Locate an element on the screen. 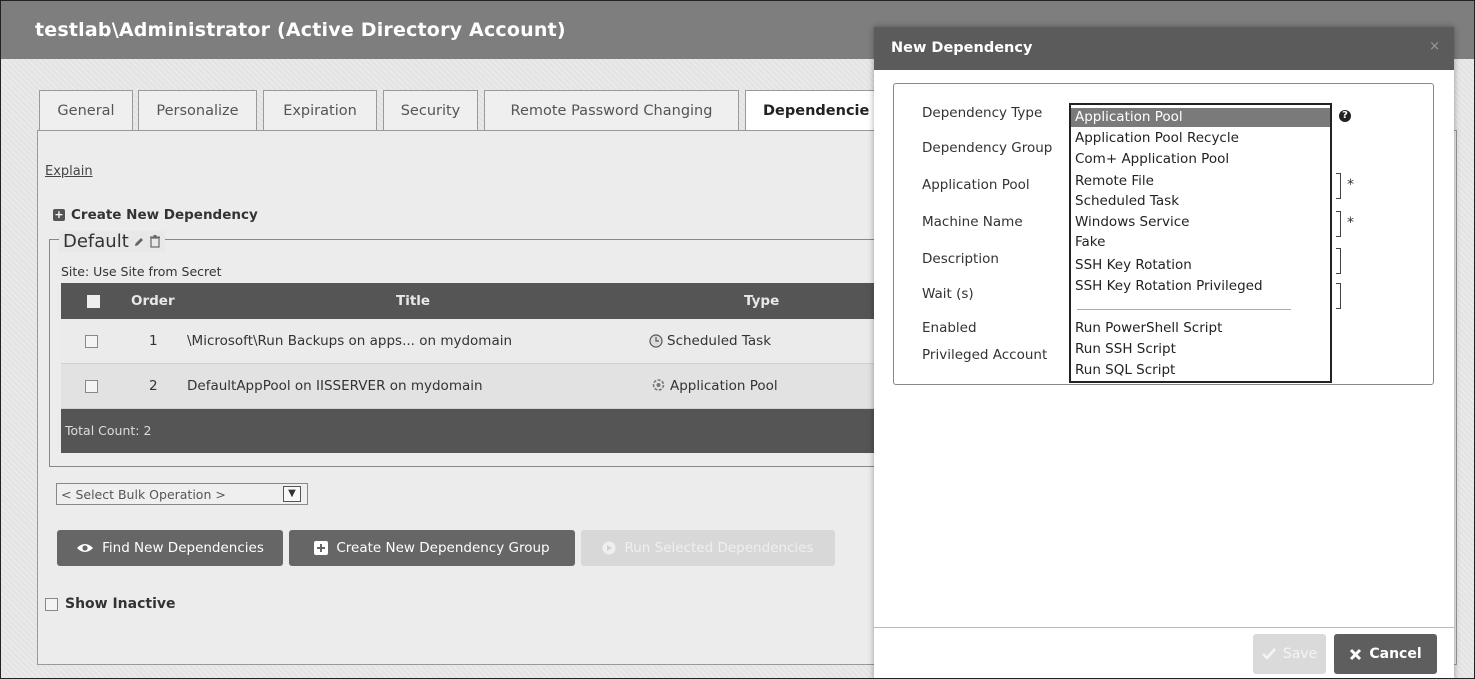 This screenshot has height=679, width=1475. row-order: 2 is located at coordinates (153, 386).